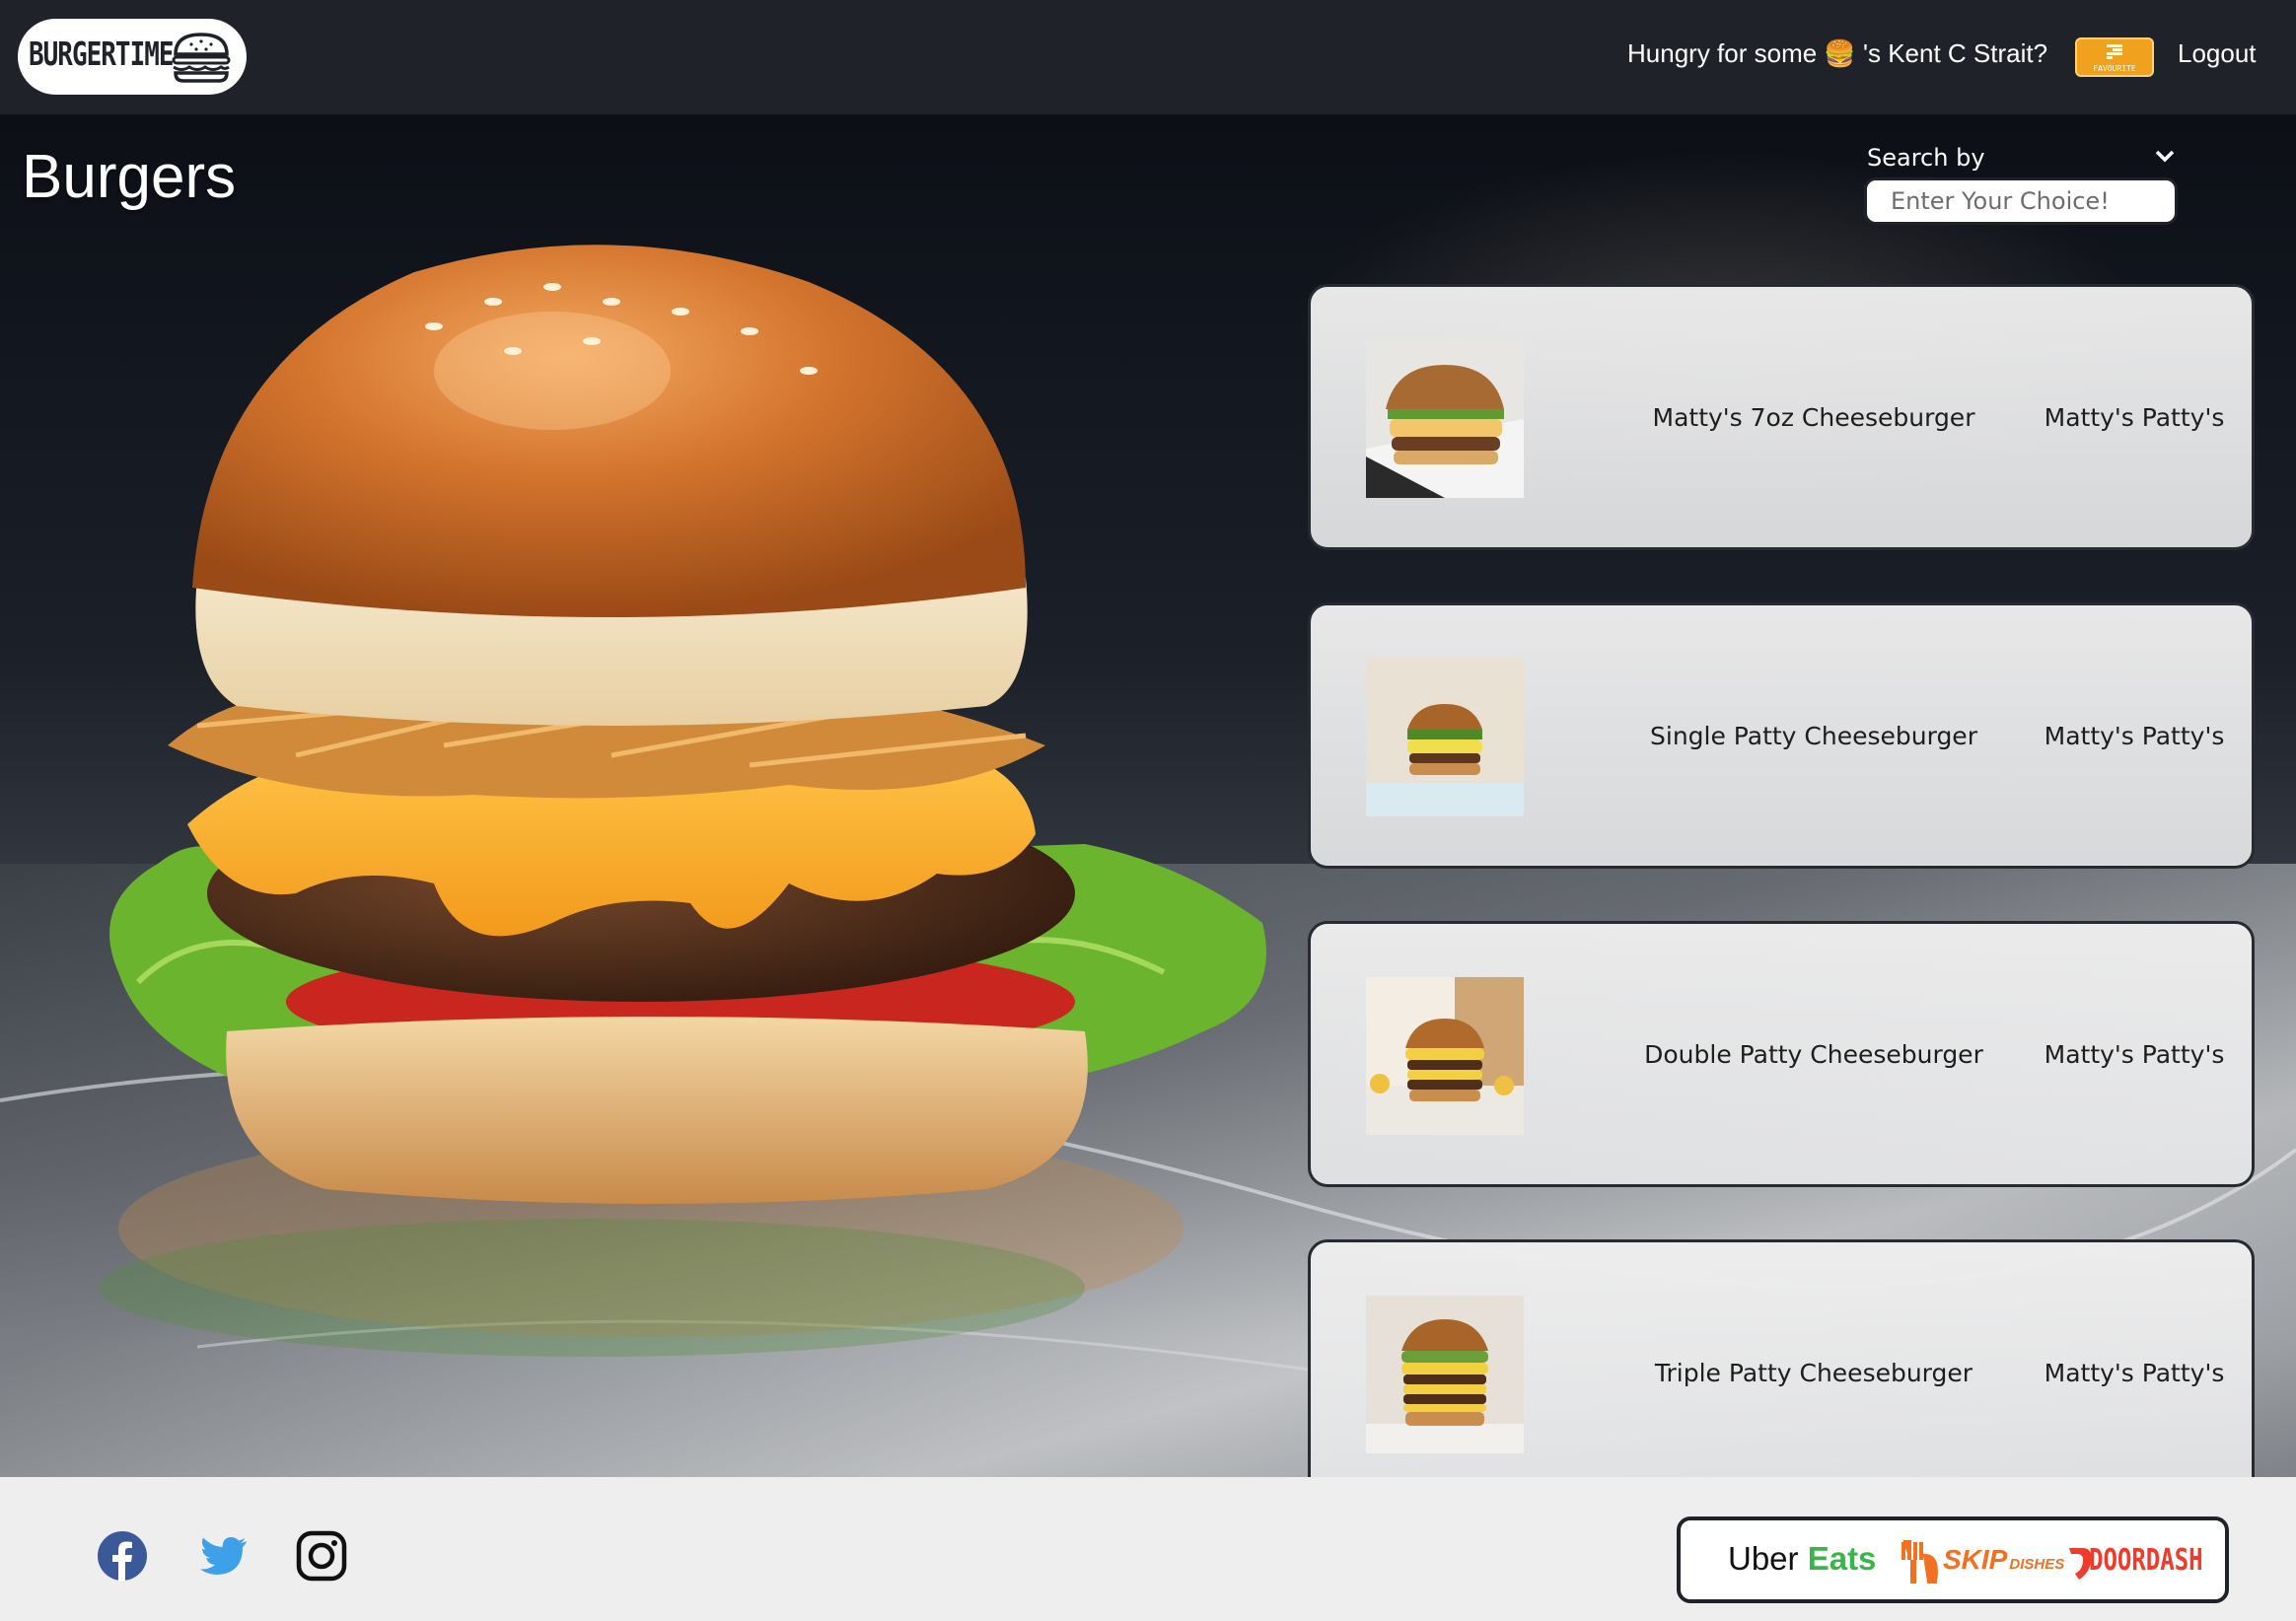 The height and width of the screenshot is (1621, 2296). Describe the element at coordinates (1840, 53) in the screenshot. I see `burger-emoji-icon: 🍔` at that location.